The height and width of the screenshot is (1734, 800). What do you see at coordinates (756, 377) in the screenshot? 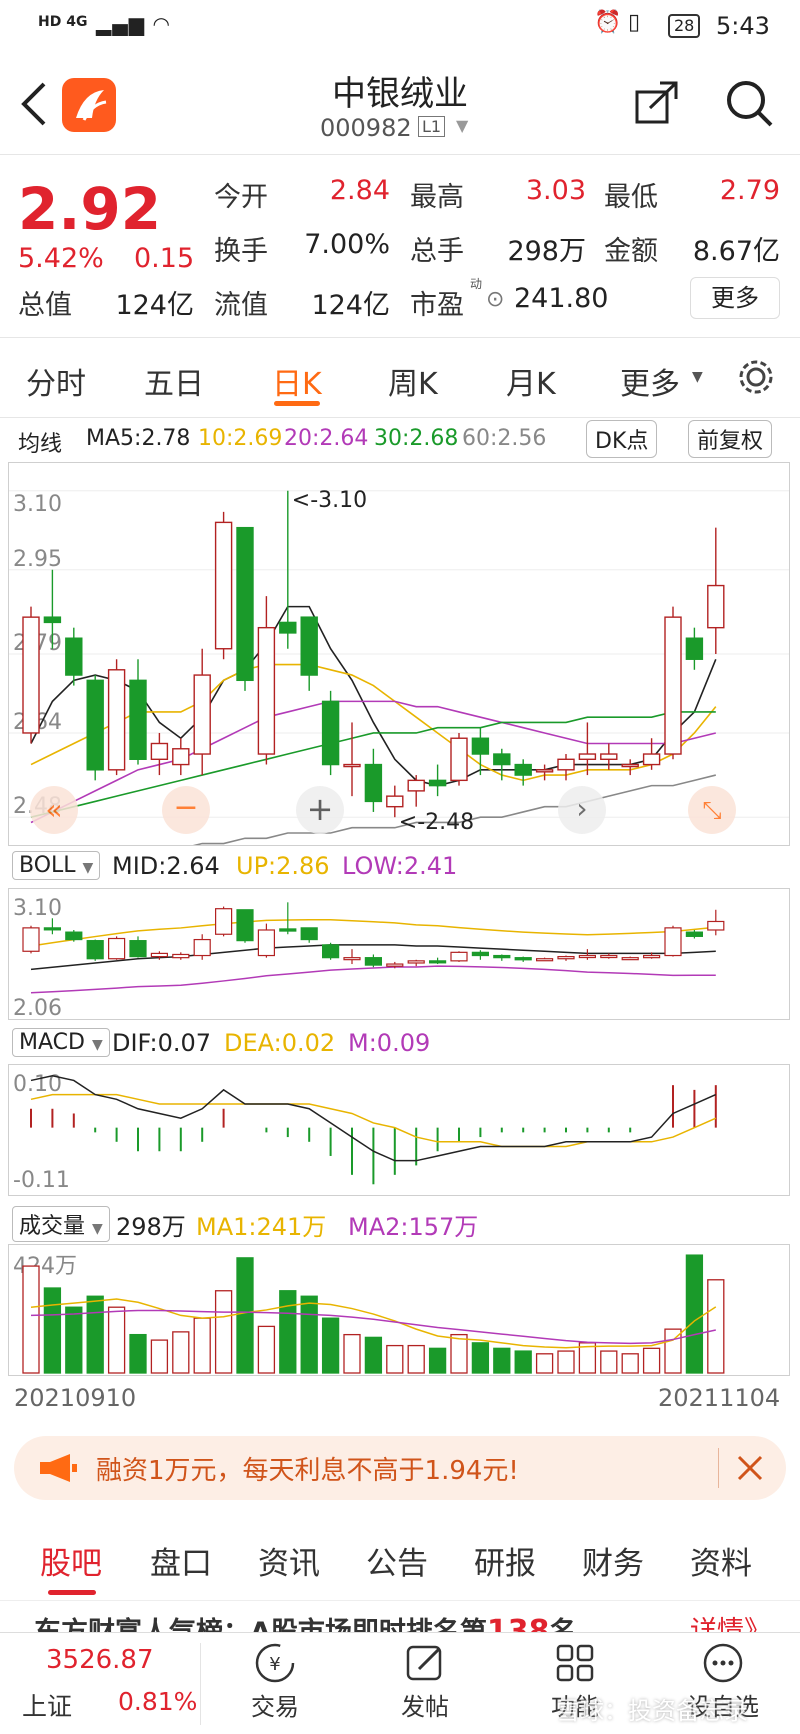
I see `settings-icon` at bounding box center [756, 377].